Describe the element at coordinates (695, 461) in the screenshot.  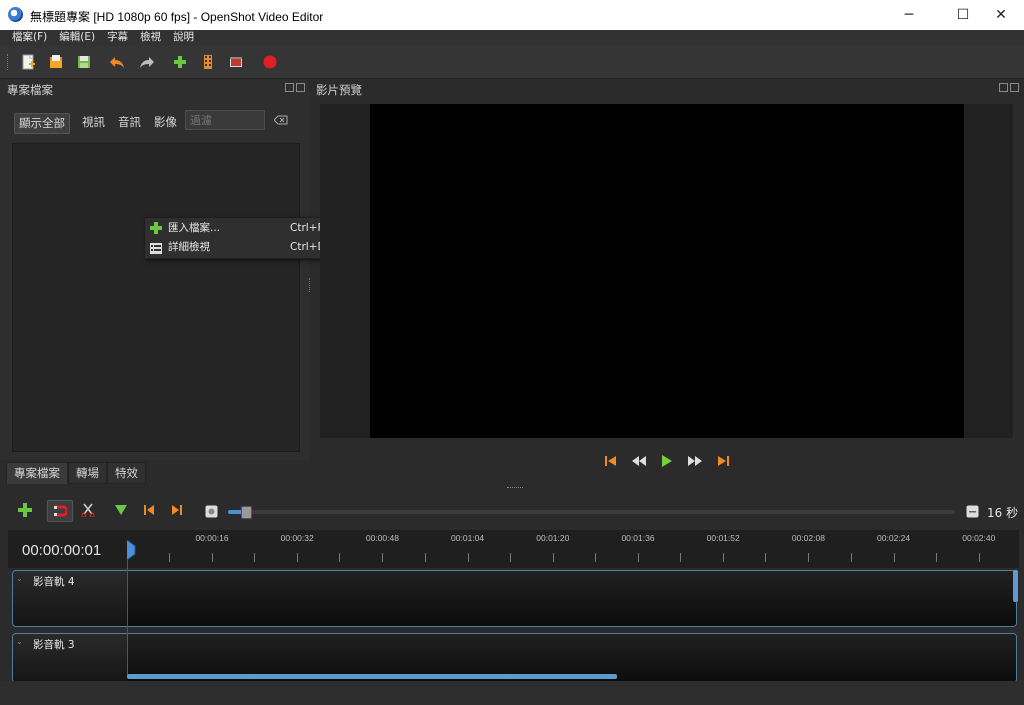
I see `fast-forward-icon` at that location.